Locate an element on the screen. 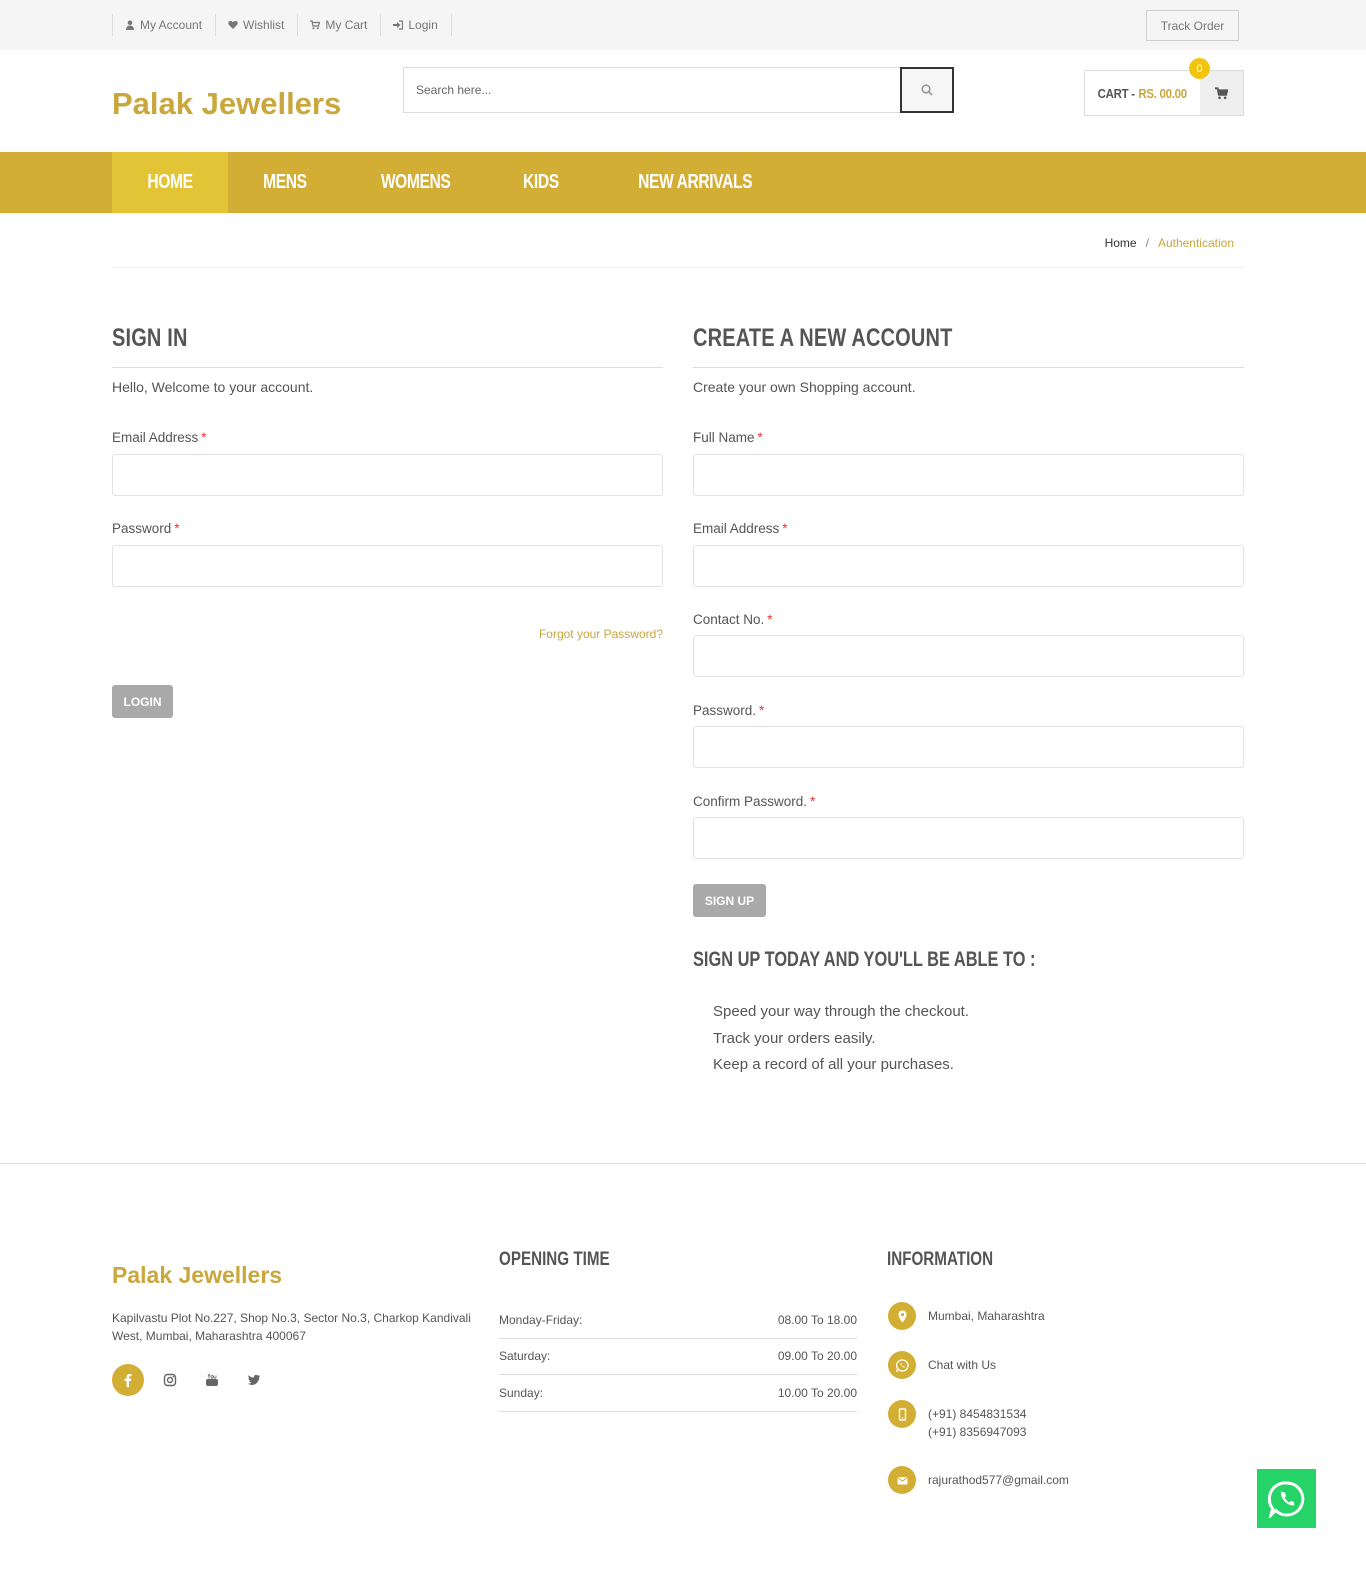  nav-item-new-arrivals: NEW ARRIVALS is located at coordinates (695, 182).